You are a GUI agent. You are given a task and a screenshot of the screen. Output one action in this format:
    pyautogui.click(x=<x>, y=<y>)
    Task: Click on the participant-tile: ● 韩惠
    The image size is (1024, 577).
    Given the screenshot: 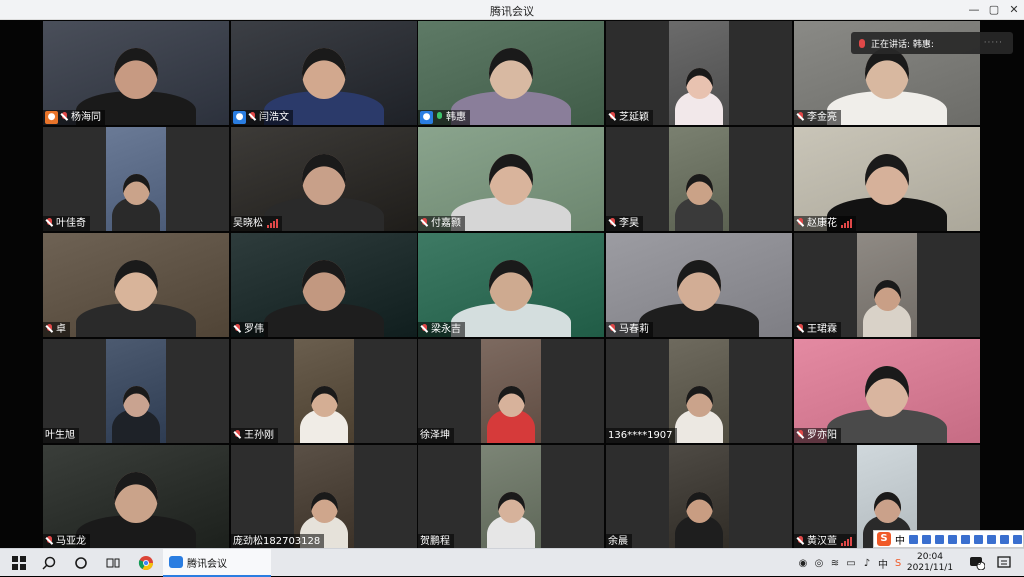 What is the action you would take?
    pyautogui.click(x=511, y=73)
    